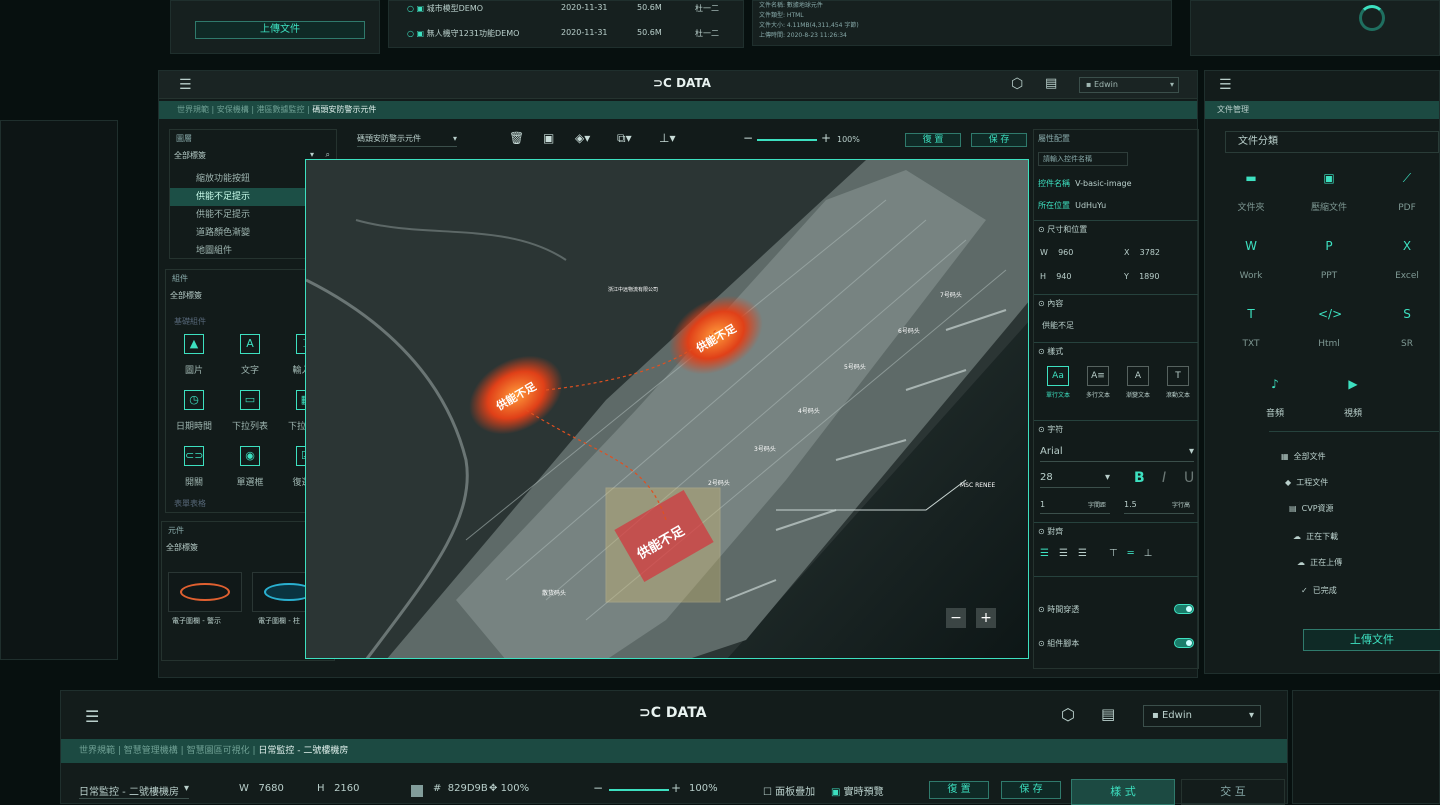  Describe the element at coordinates (261, 788) in the screenshot. I see `width-field: W 7680` at that location.